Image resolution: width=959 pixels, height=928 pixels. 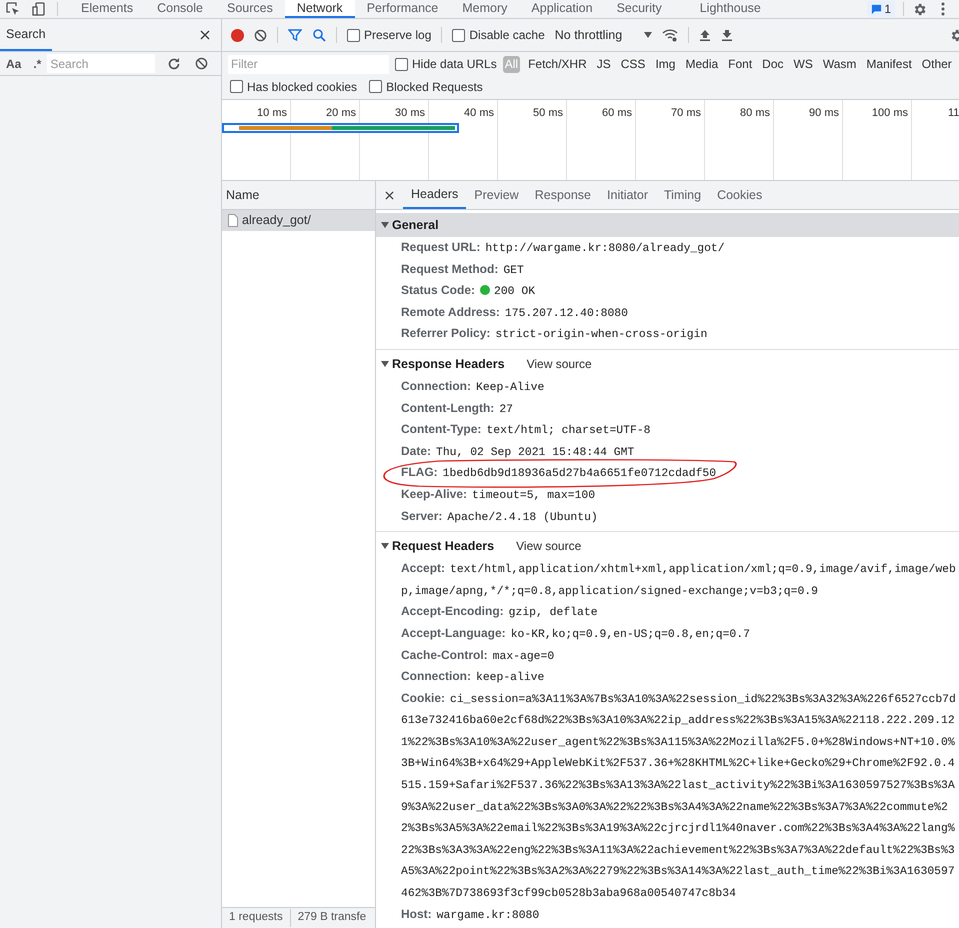 What do you see at coordinates (740, 64) in the screenshot?
I see `type-filter-button: Font` at bounding box center [740, 64].